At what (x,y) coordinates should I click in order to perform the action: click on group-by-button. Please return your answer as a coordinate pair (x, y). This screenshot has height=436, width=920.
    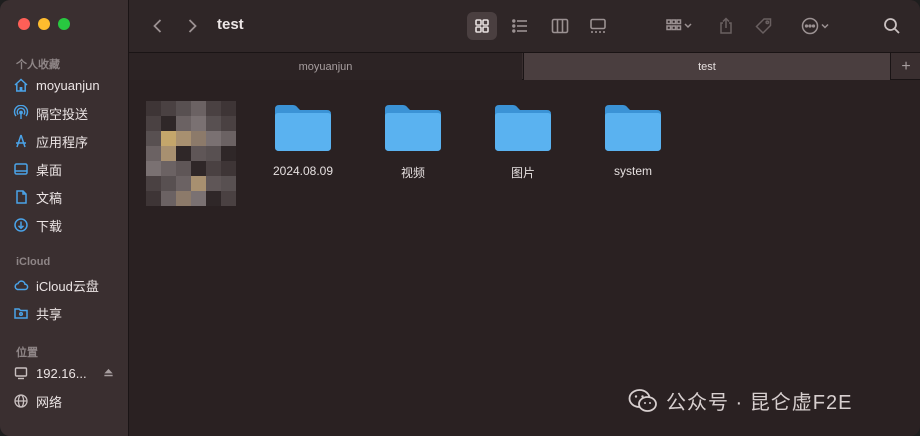
    Looking at the image, I should click on (679, 26).